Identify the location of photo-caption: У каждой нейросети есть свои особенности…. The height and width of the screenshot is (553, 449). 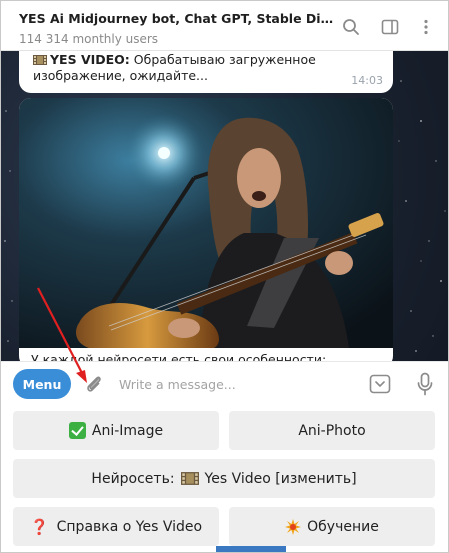
(179, 356).